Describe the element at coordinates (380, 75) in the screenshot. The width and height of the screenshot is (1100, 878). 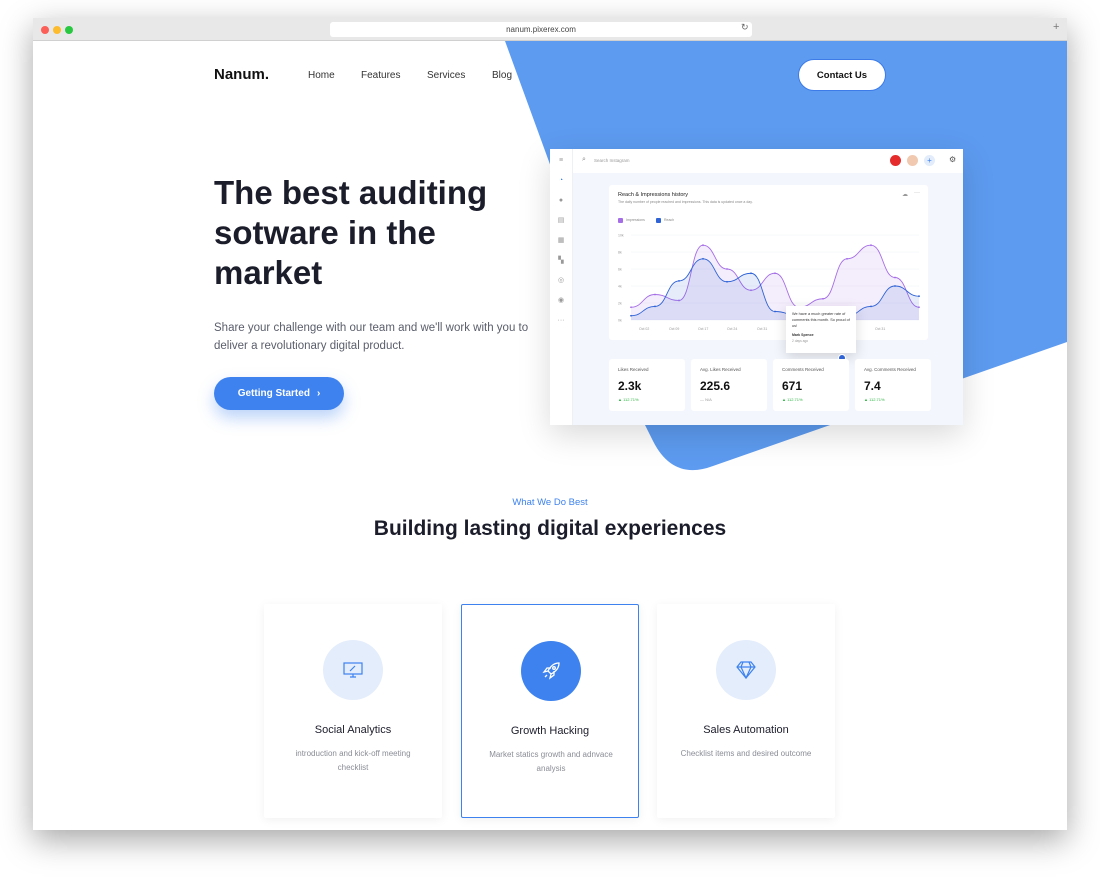
I see `nav-features: Features` at that location.